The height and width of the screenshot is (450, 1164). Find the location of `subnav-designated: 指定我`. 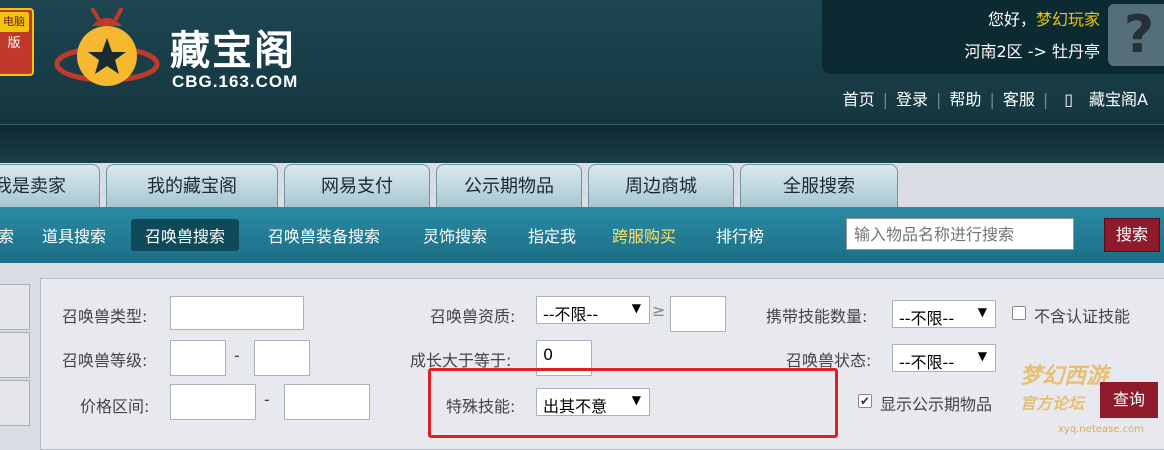

subnav-designated: 指定我 is located at coordinates (552, 235).